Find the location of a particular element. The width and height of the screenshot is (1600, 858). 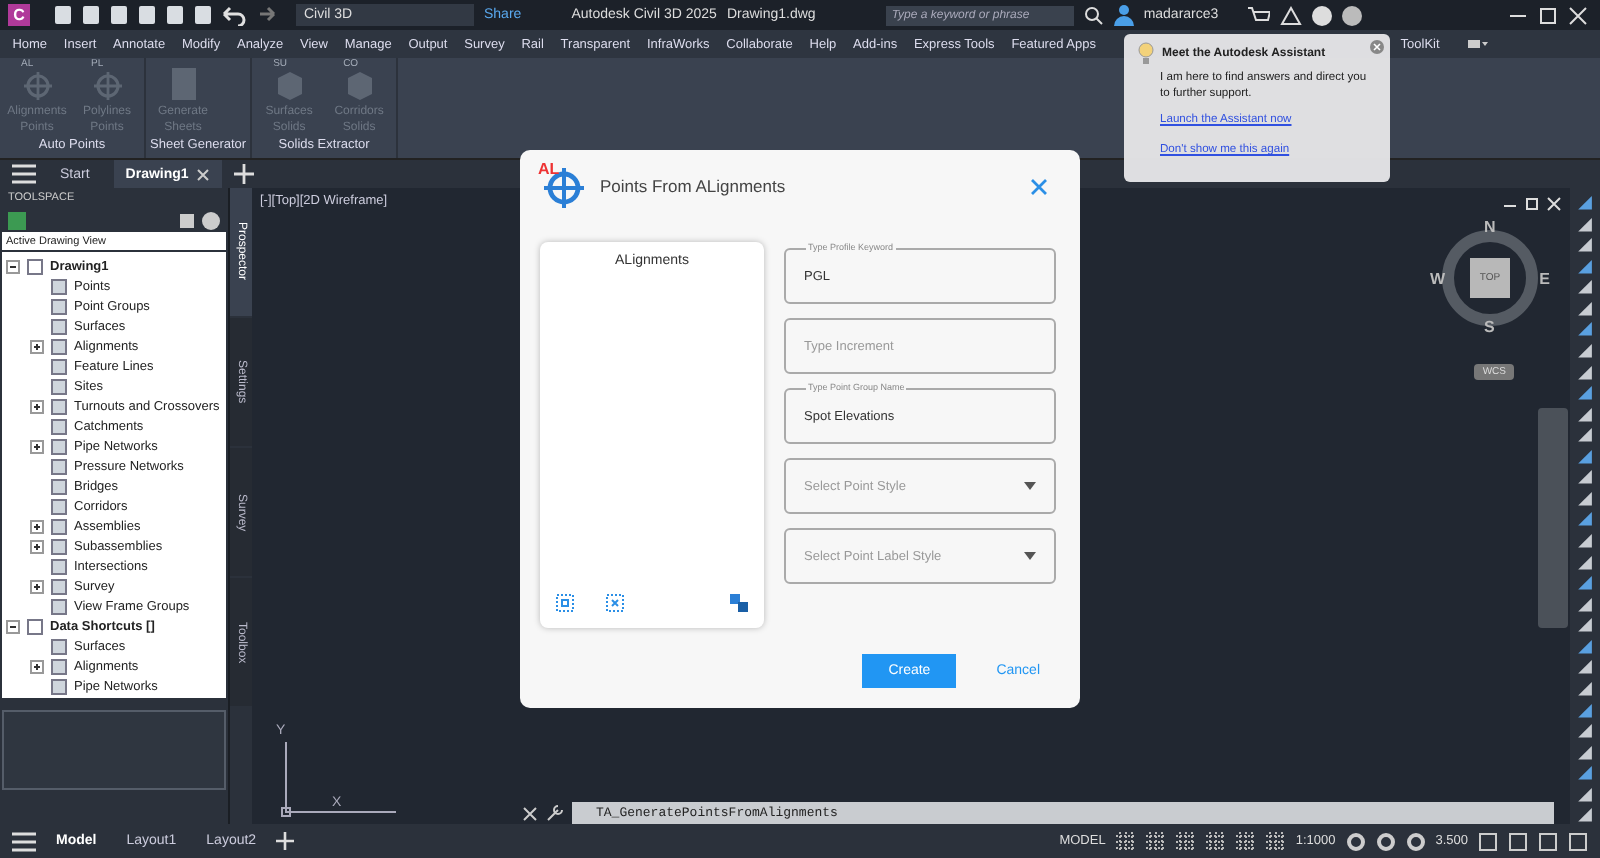

select-all-icon is located at coordinates (565, 603).